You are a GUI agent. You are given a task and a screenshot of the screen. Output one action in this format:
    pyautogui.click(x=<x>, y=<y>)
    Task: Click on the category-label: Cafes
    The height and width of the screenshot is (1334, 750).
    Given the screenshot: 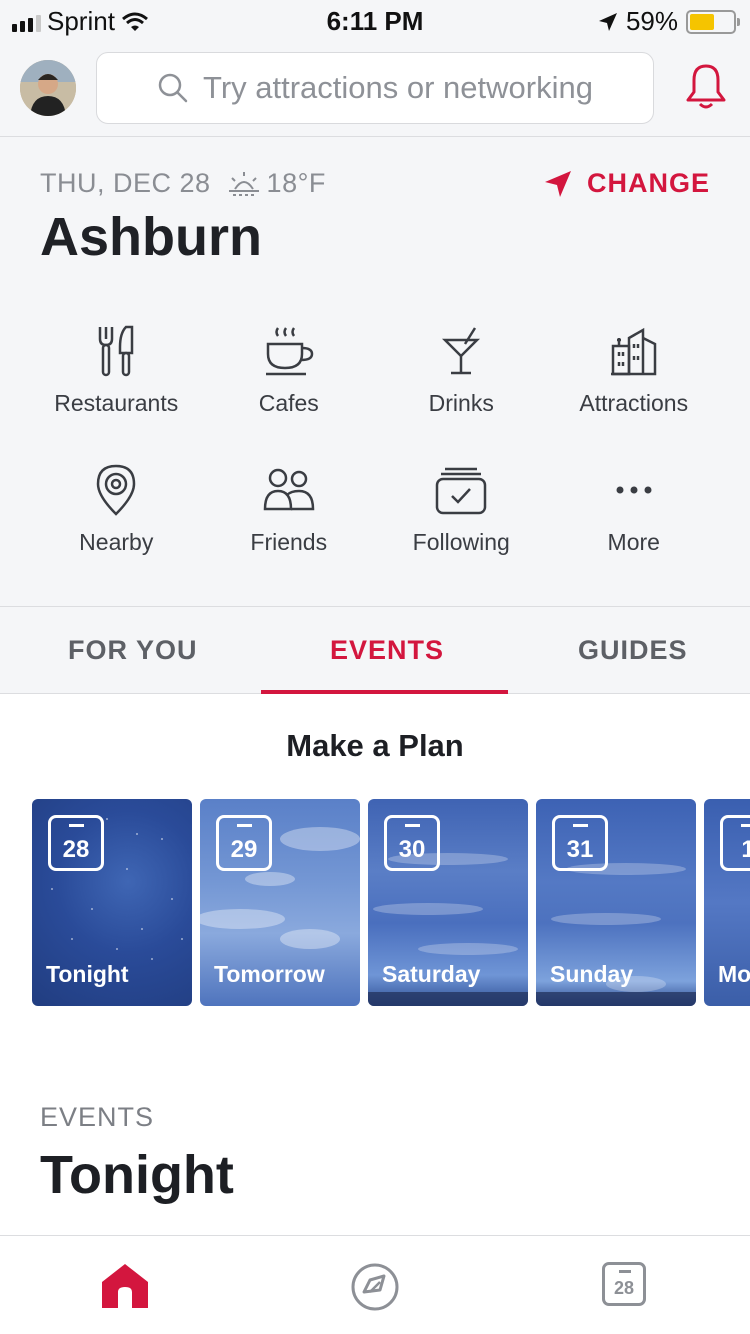 What is the action you would take?
    pyautogui.click(x=288, y=403)
    